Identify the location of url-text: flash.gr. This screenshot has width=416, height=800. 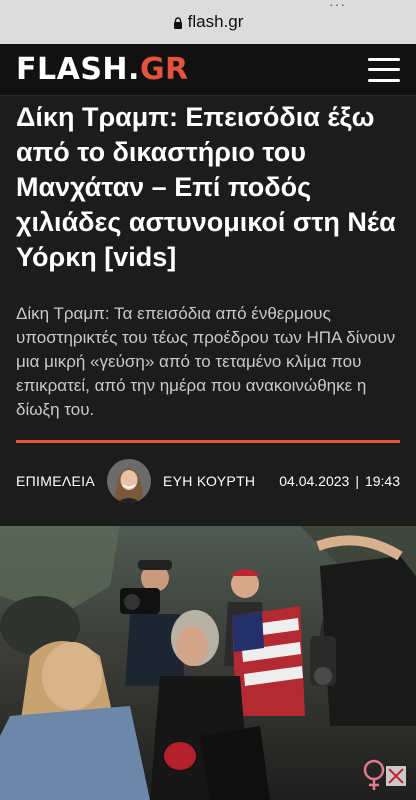
(215, 21).